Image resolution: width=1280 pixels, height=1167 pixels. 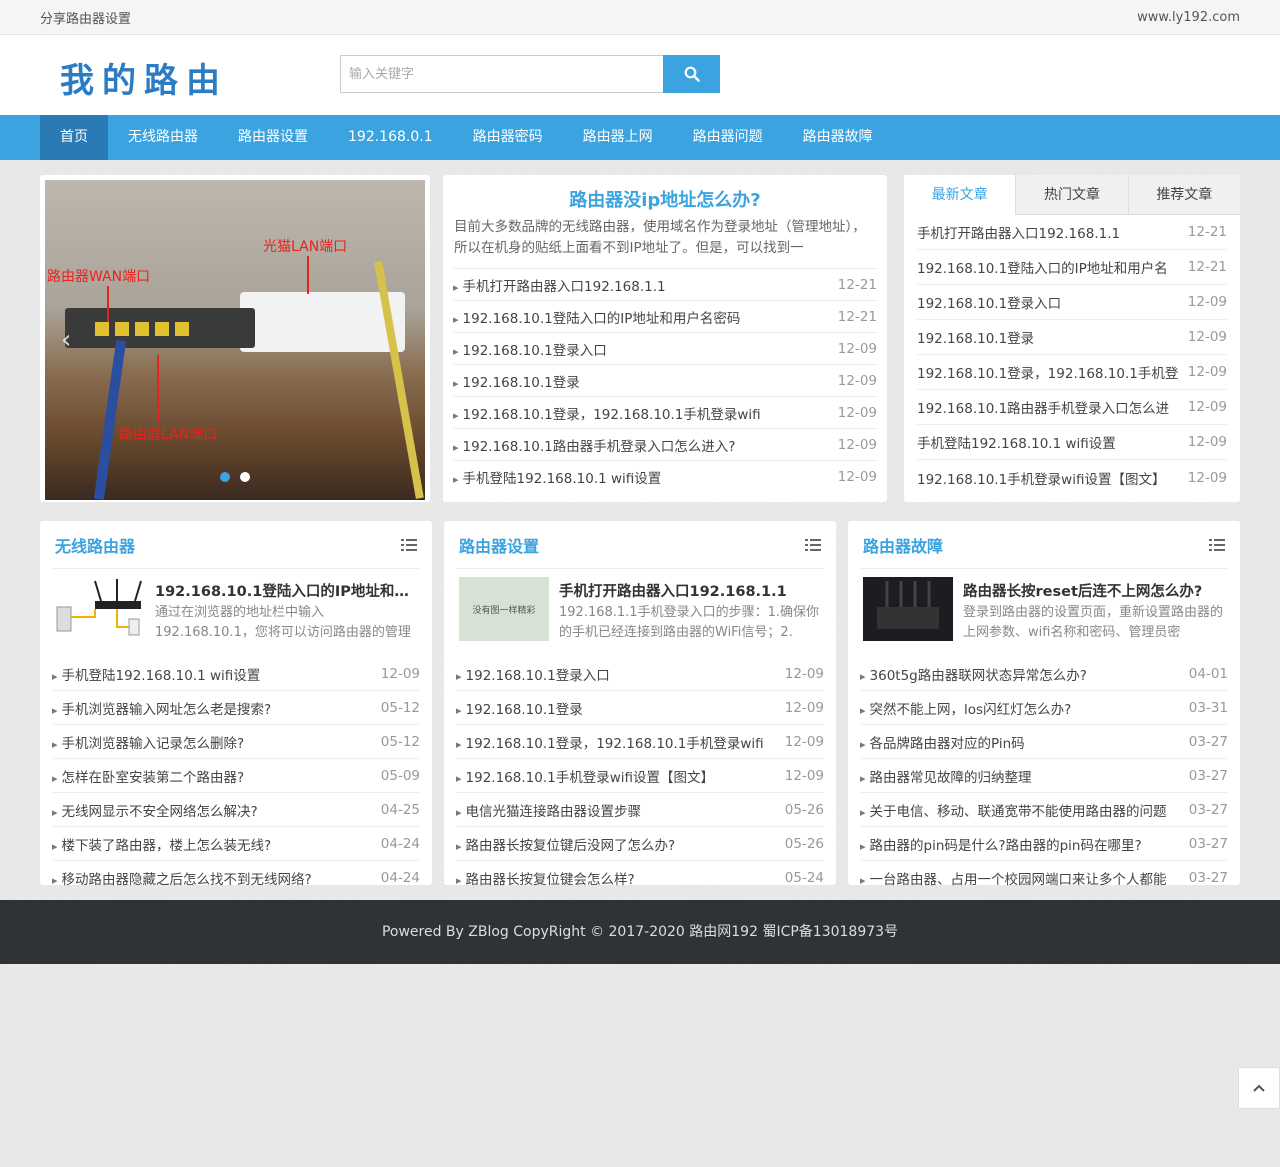 I want to click on search-icon, so click(x=692, y=74).